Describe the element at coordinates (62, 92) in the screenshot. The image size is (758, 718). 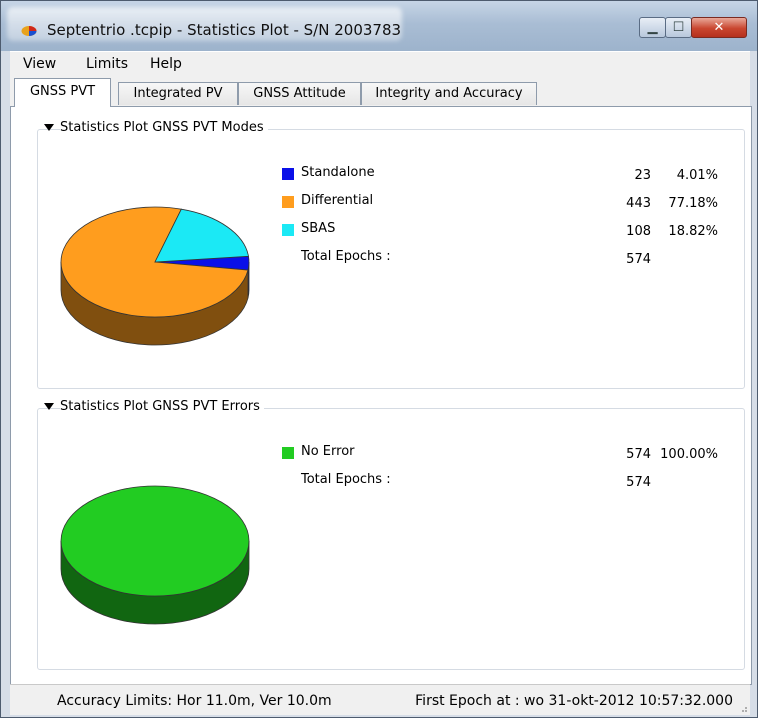
I see `tab-gnss-pvt: GNSS PVT` at that location.